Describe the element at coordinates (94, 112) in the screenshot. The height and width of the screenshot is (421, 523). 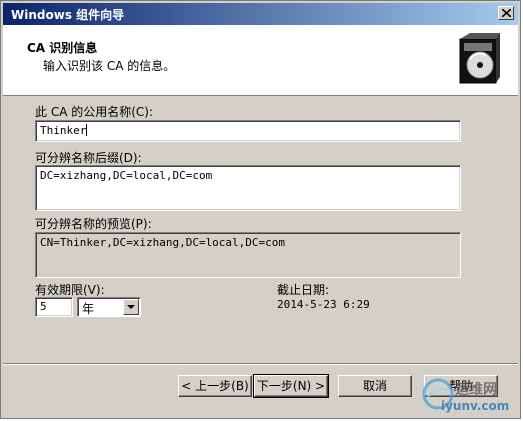
I see `common-name-label: 此 CA 的公用名称(C):` at that location.